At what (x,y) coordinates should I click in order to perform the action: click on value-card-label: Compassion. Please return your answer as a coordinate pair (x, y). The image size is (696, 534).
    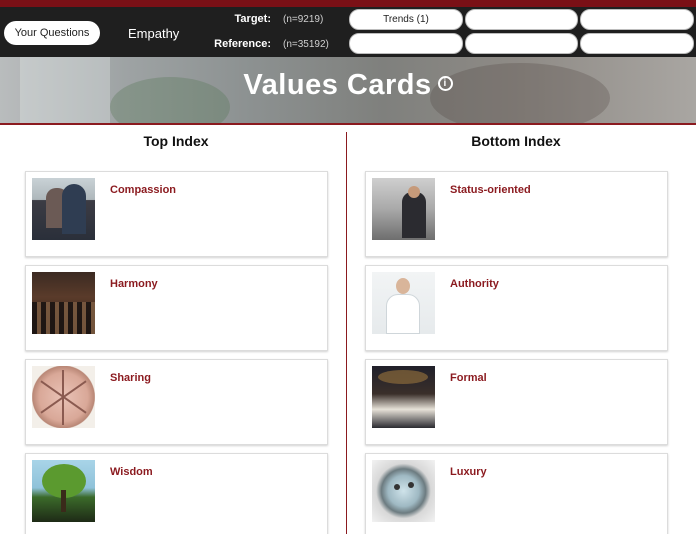
    Looking at the image, I should click on (143, 190).